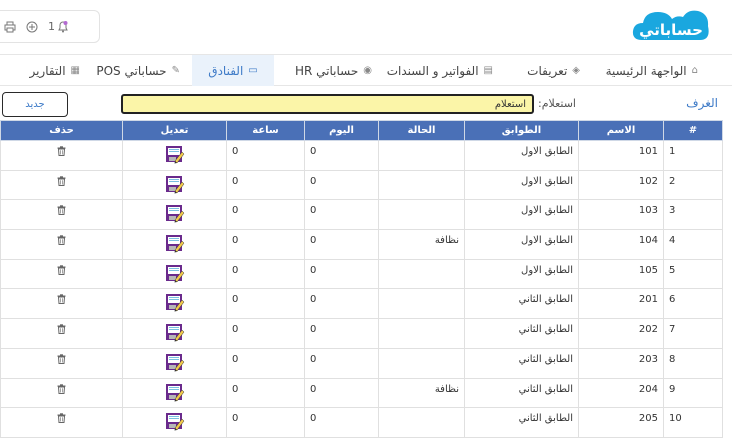 Image resolution: width=732 pixels, height=440 pixels. I want to click on menu-invoices-label: الفواتير و السندات, so click(432, 70).